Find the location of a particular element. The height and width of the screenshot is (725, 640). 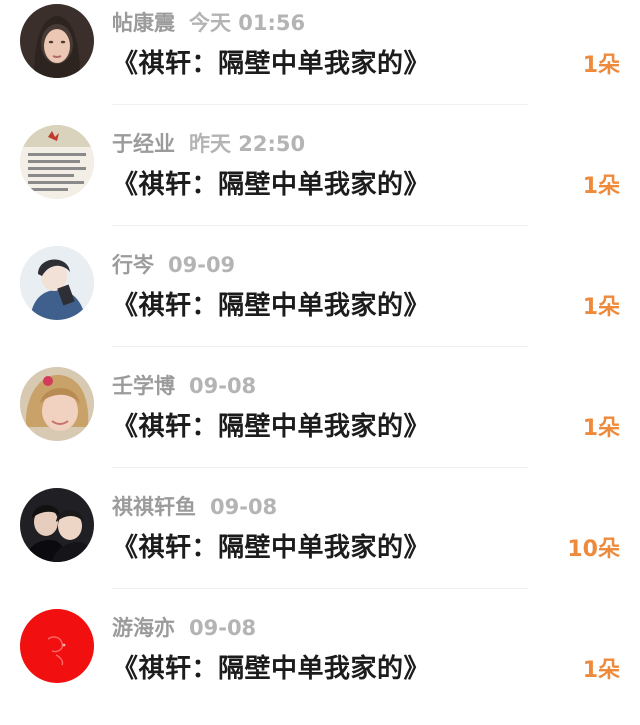

user-name: 帖康震 is located at coordinates (143, 23).